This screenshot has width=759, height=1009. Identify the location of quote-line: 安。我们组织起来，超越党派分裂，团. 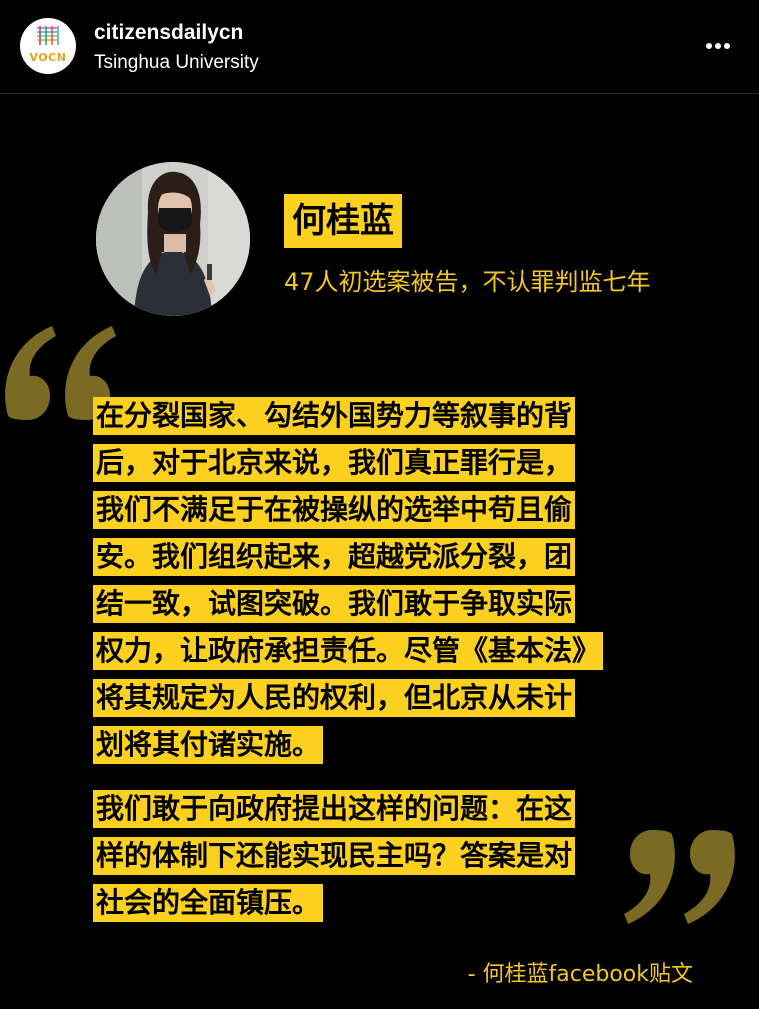
(334, 557).